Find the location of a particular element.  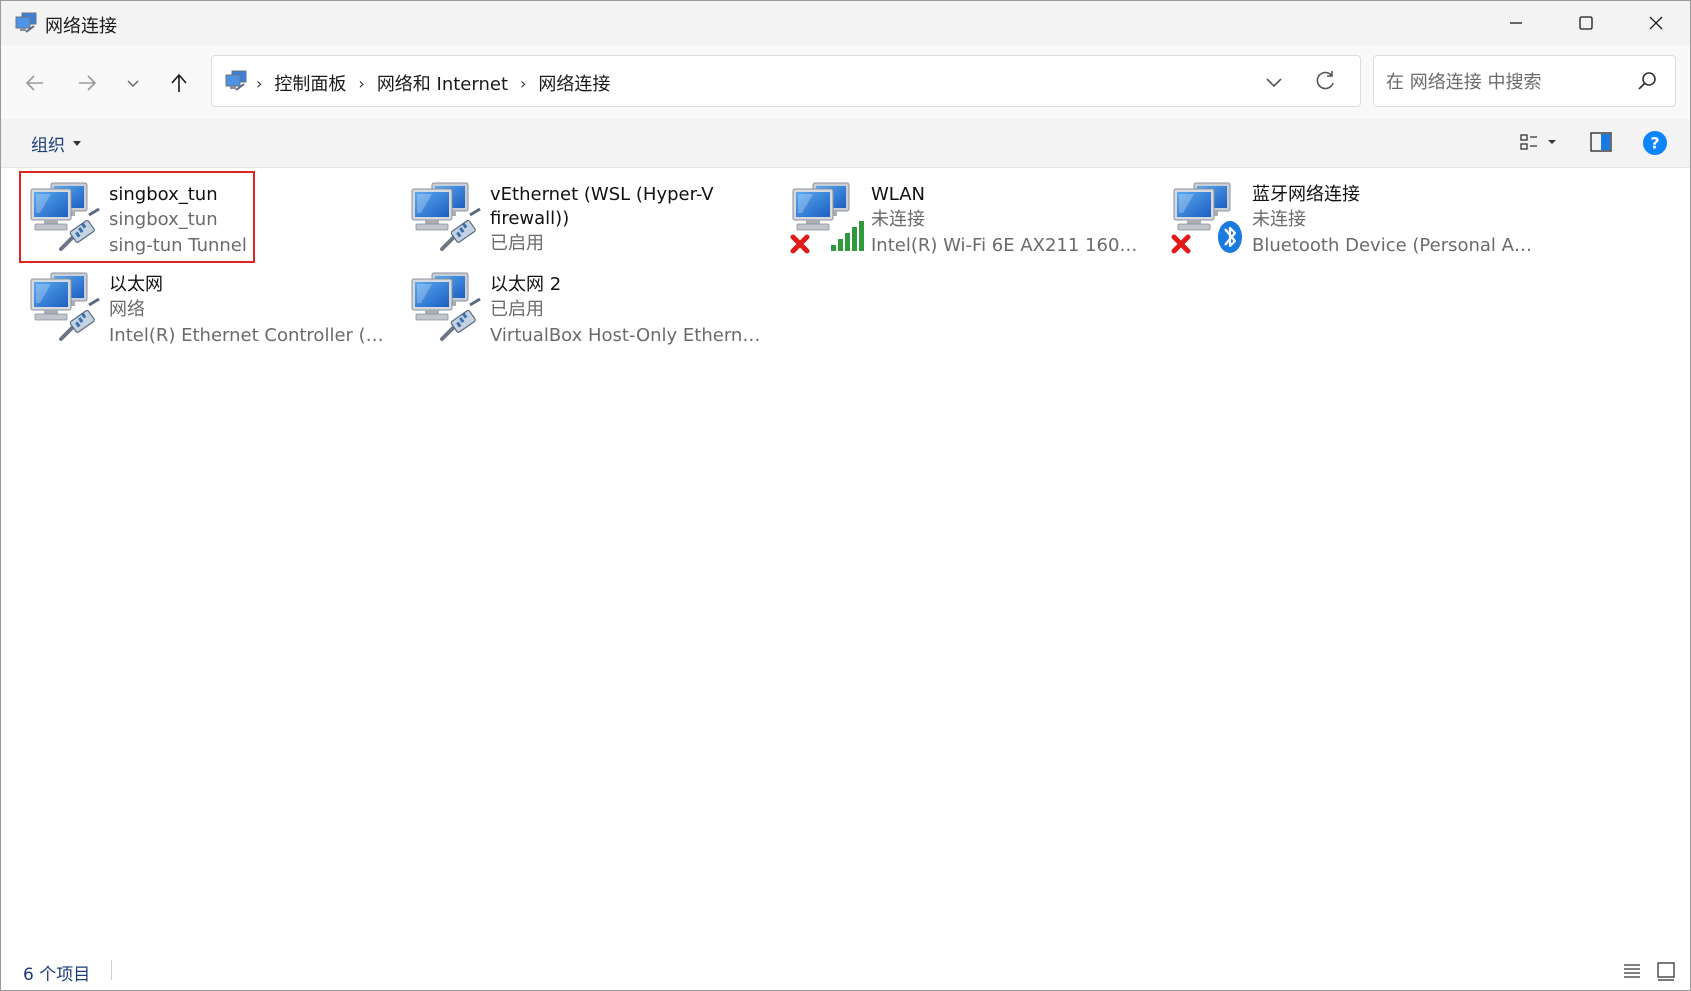

connection-name: singbox_tun is located at coordinates (163, 194).